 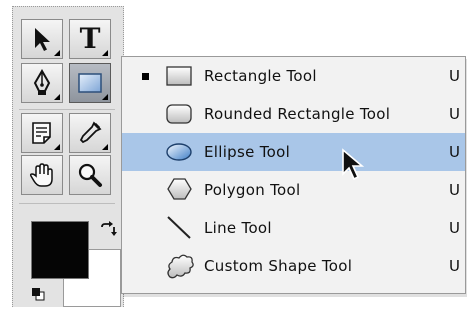 I want to click on menu-item-rectangle-tool: Rectangle Tool U, so click(x=293, y=76).